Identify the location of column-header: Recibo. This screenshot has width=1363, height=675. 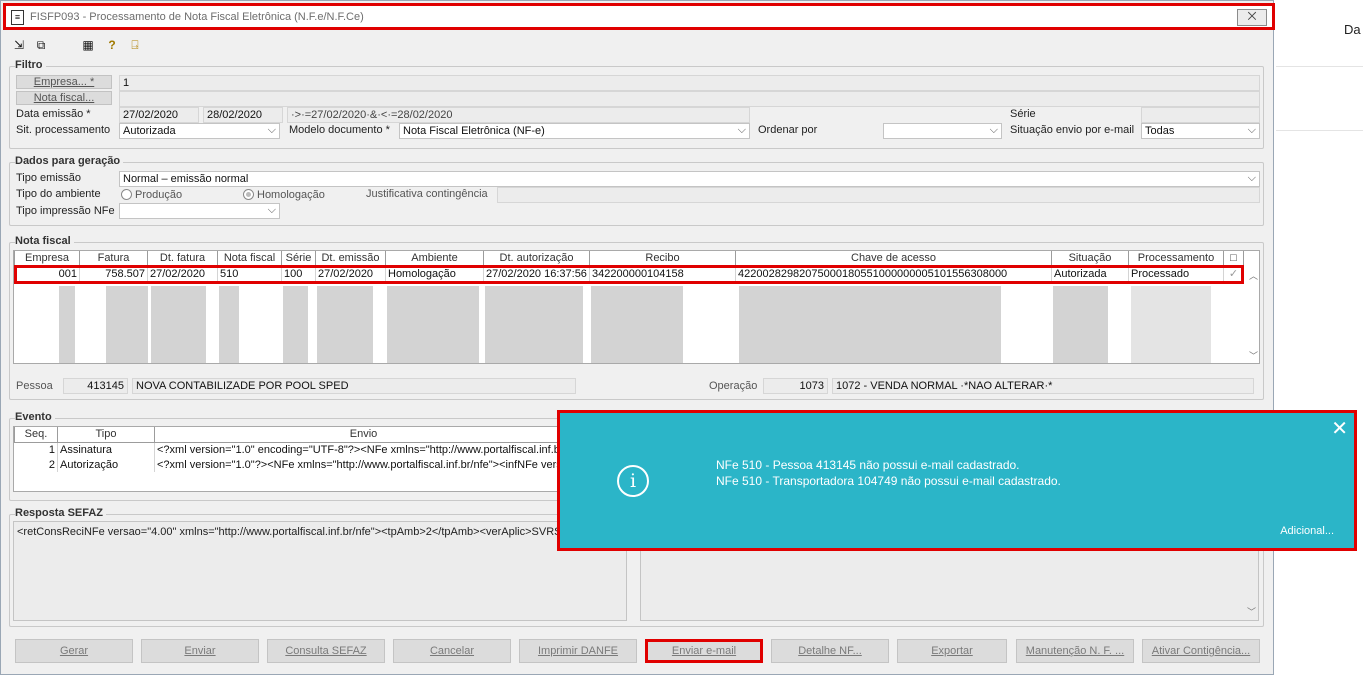
(662, 259).